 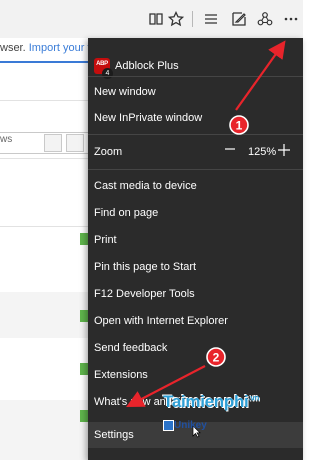 I want to click on new-window-label: New window, so click(x=125, y=92).